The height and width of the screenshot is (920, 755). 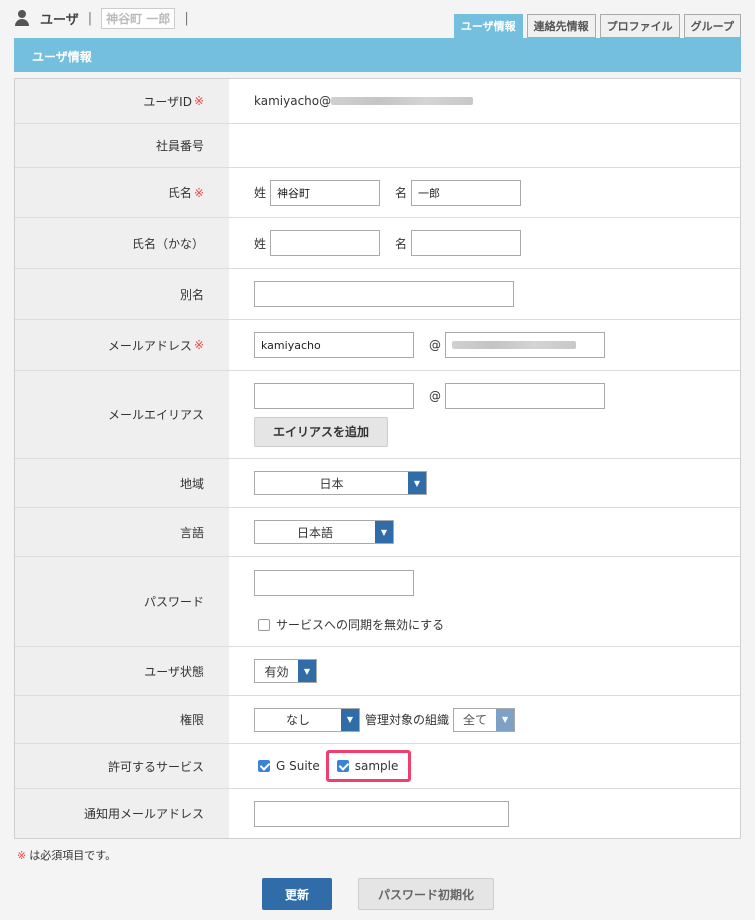 I want to click on tab-group: グループ, so click(x=712, y=26).